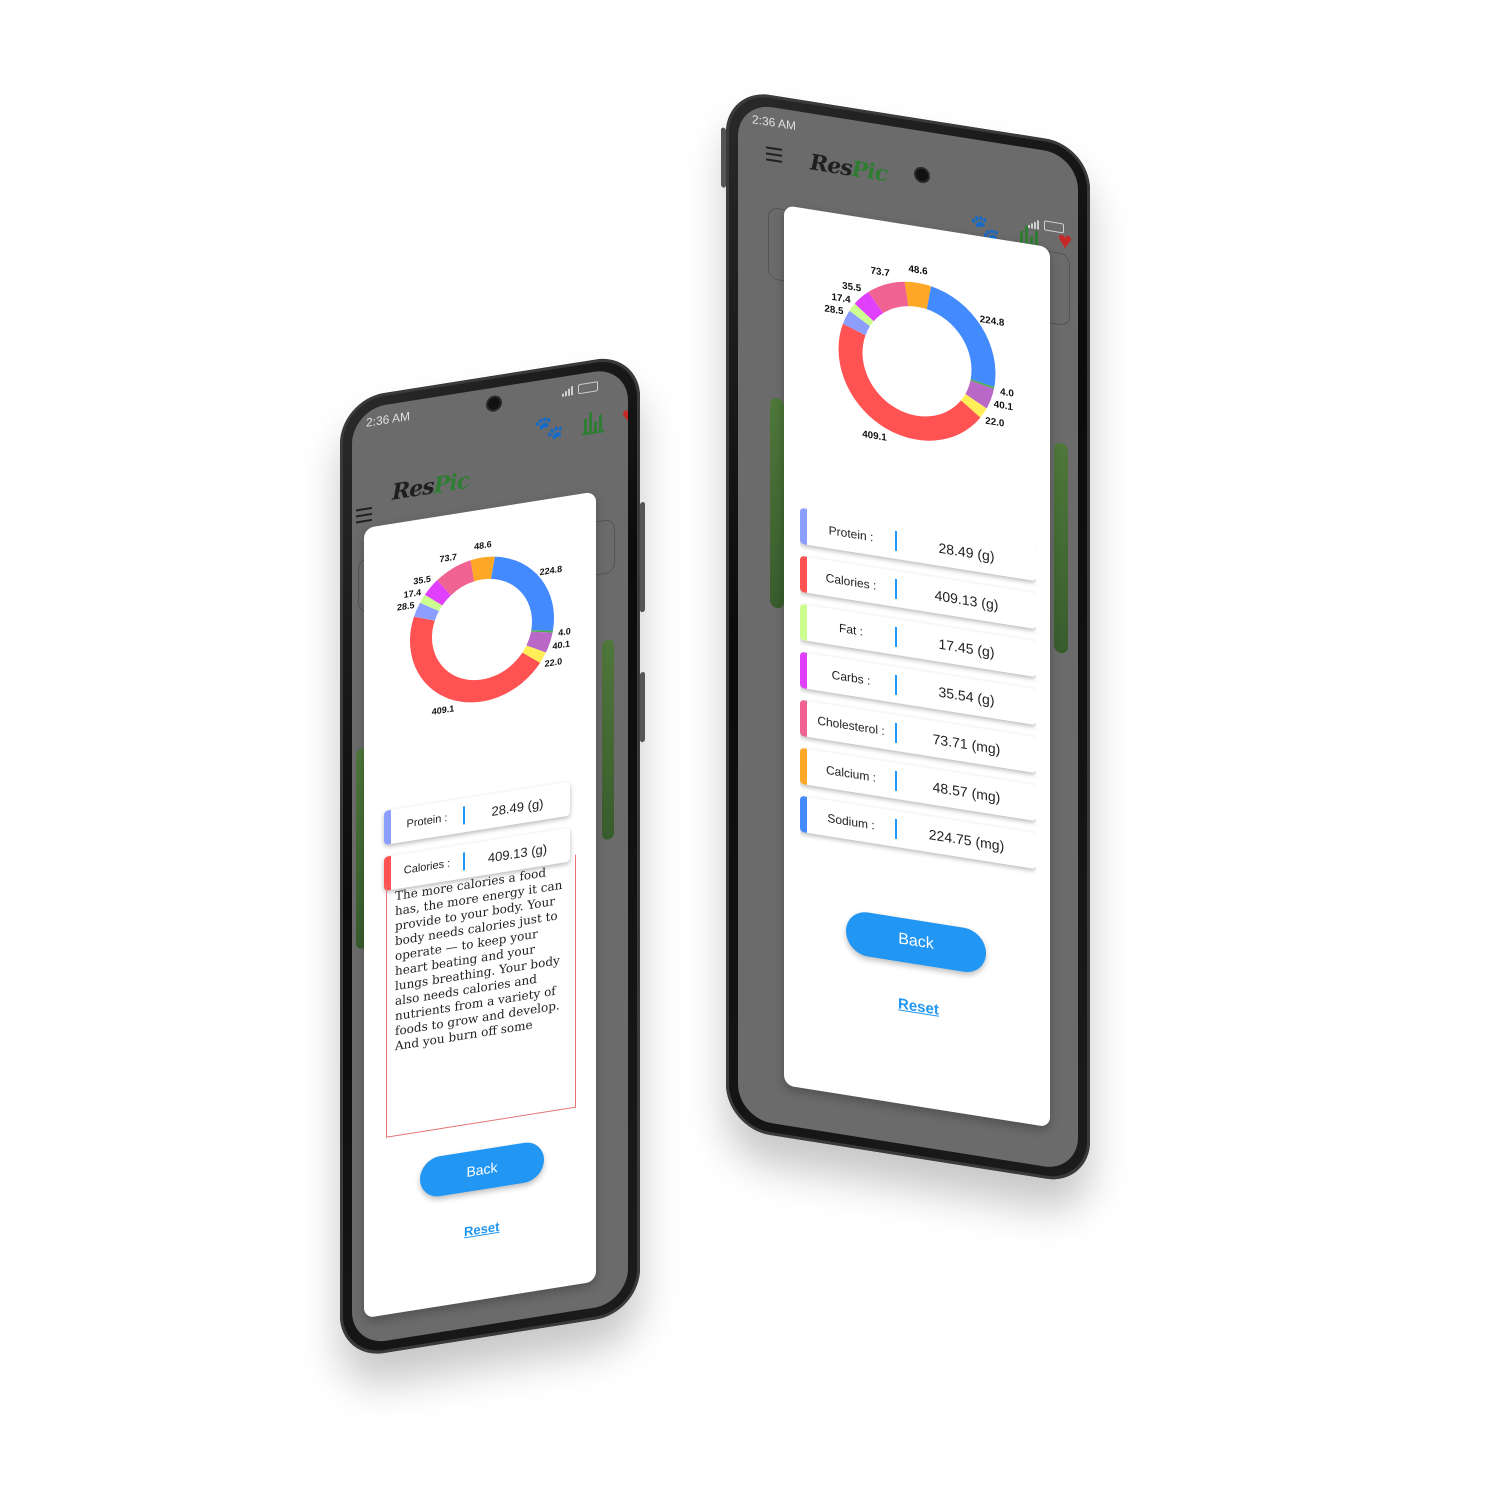  Describe the element at coordinates (966, 696) in the screenshot. I see `nutrient-value: 35.54 (g)` at that location.